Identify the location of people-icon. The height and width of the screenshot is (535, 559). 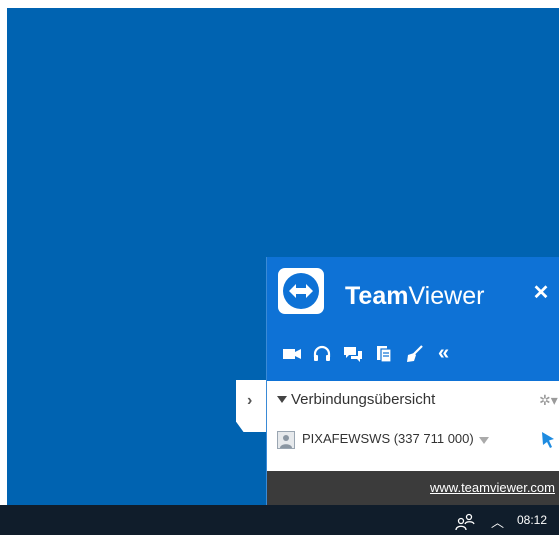
(465, 521).